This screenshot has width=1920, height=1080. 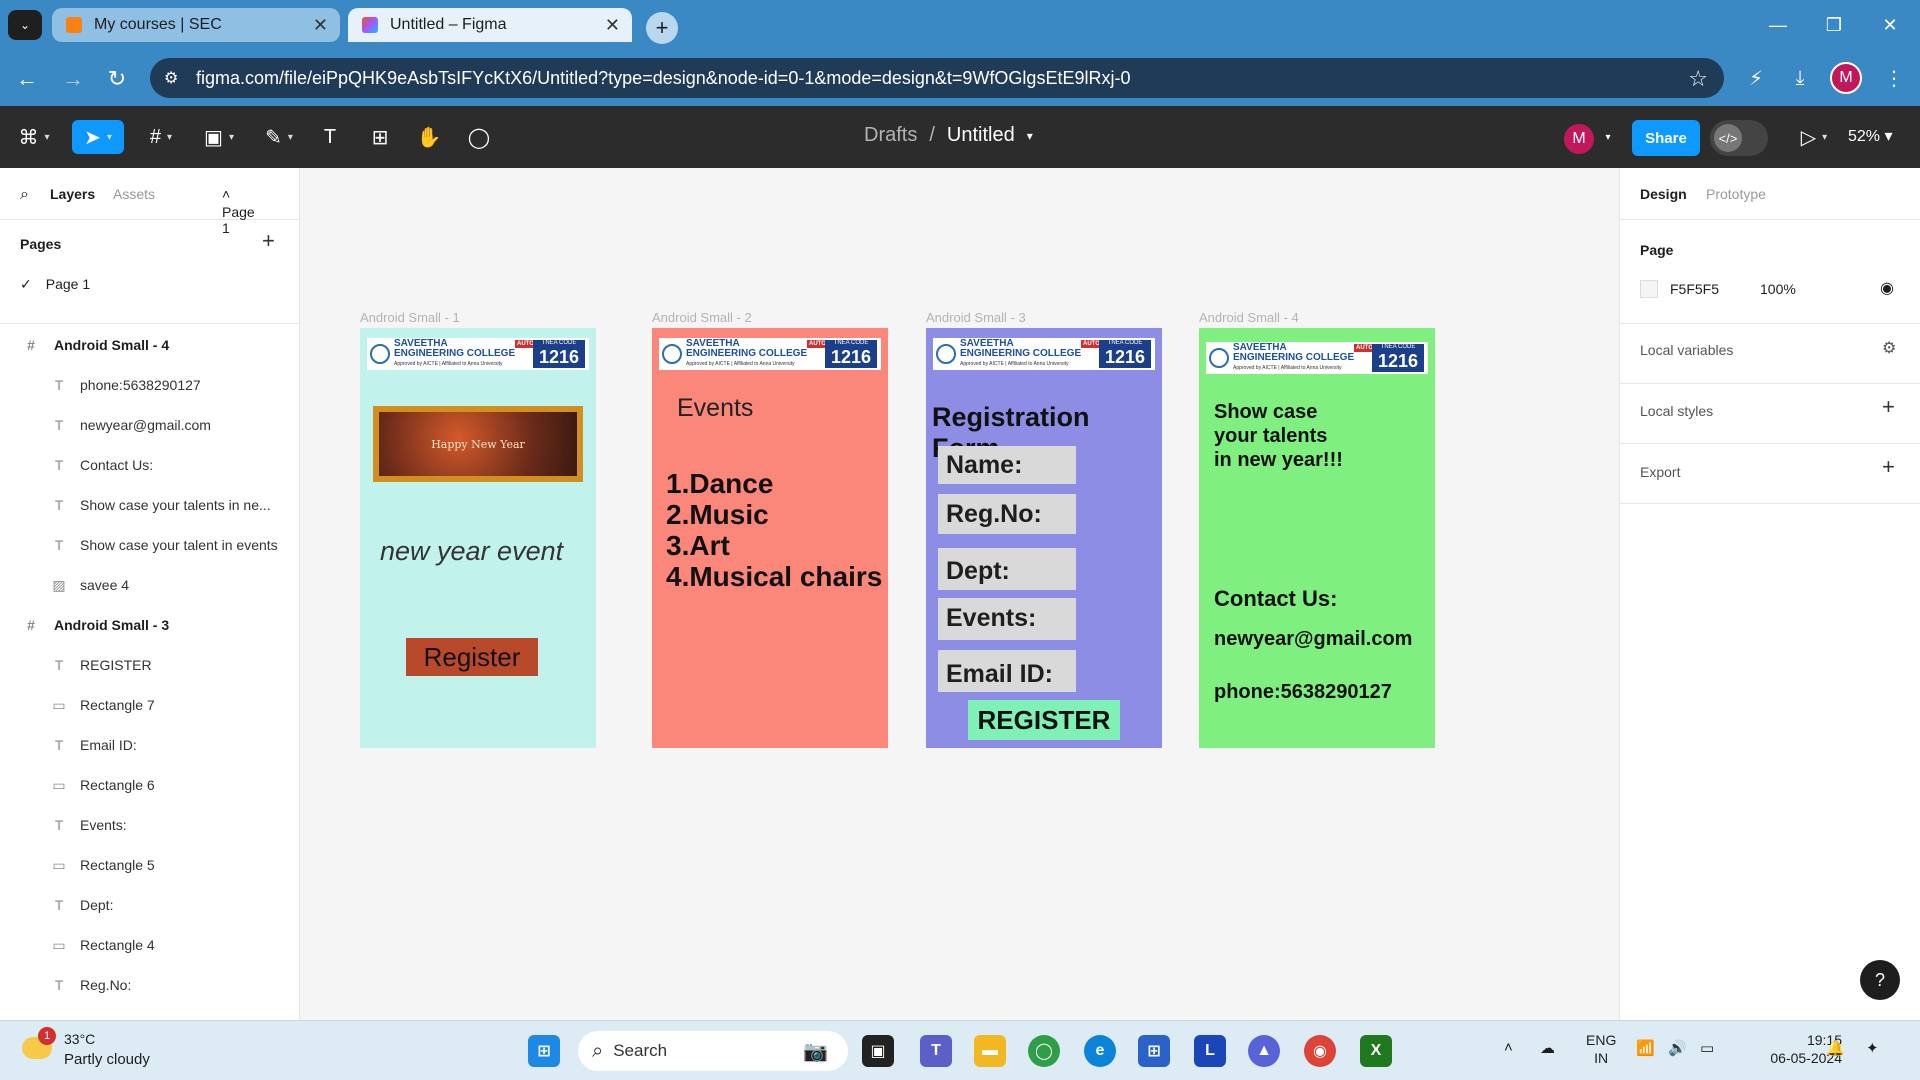 What do you see at coordinates (149, 545) in the screenshot?
I see `layer-text: T Show case your talent in events` at bounding box center [149, 545].